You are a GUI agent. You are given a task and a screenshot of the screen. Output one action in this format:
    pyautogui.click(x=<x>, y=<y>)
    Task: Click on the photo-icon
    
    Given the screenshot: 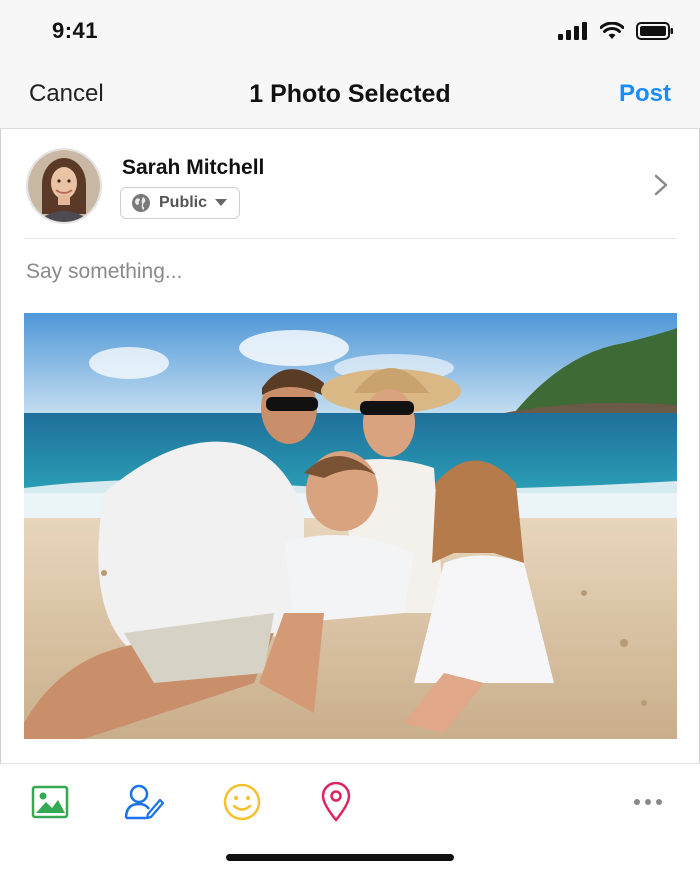 What is the action you would take?
    pyautogui.click(x=50, y=802)
    